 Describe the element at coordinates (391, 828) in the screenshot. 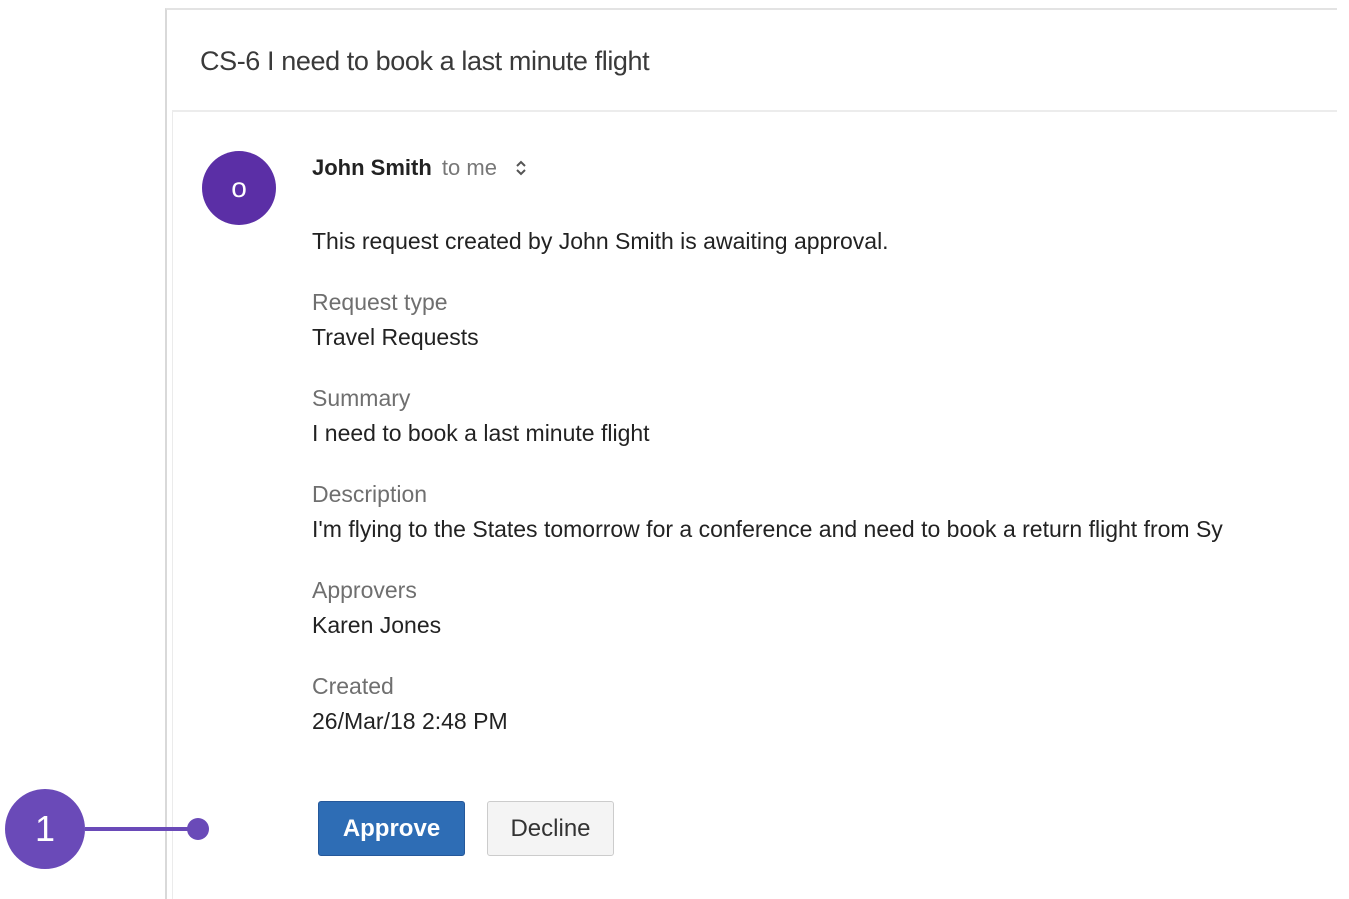

I see `approve-button: Approve` at that location.